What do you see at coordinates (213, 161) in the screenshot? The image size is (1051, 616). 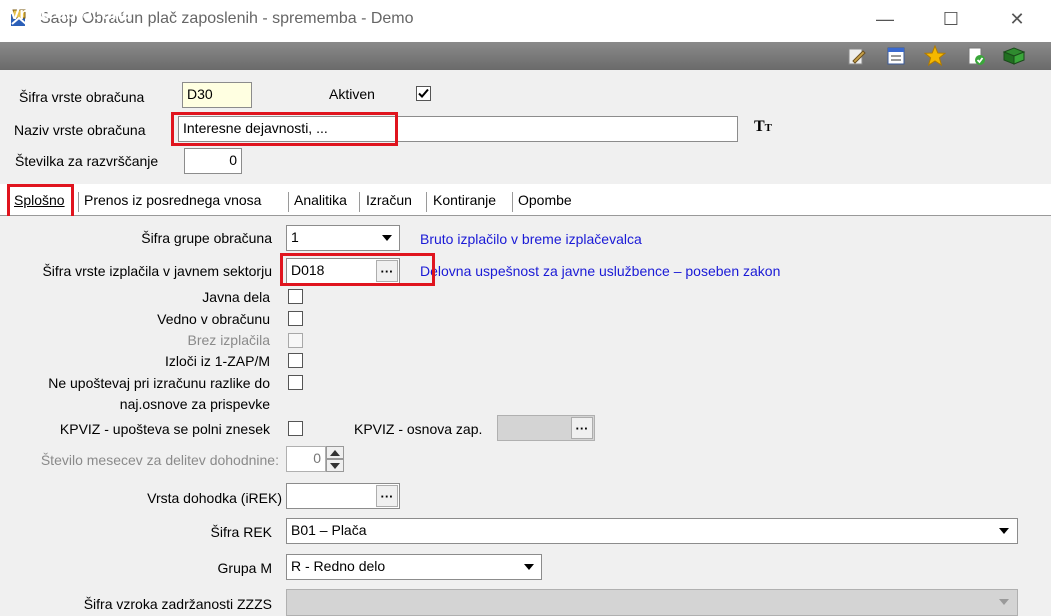 I see `stevilka-input: 0` at bounding box center [213, 161].